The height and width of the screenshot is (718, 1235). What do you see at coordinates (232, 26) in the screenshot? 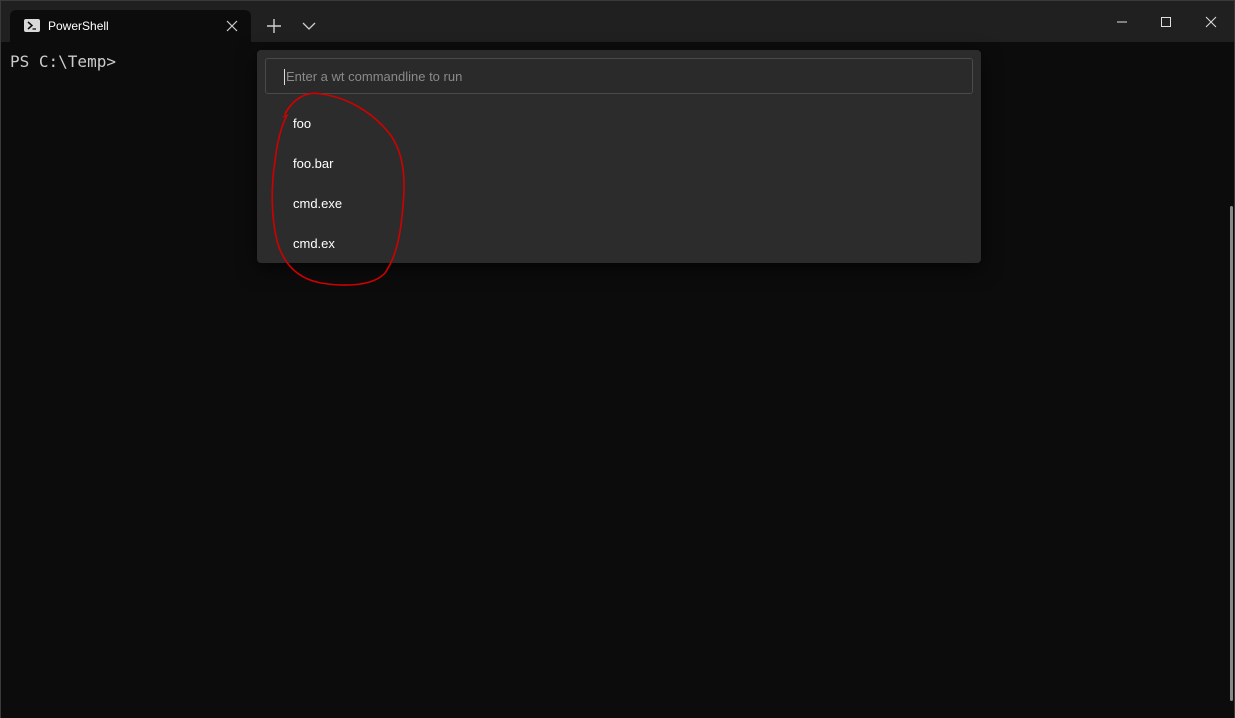
I see `close-tab-icon` at bounding box center [232, 26].